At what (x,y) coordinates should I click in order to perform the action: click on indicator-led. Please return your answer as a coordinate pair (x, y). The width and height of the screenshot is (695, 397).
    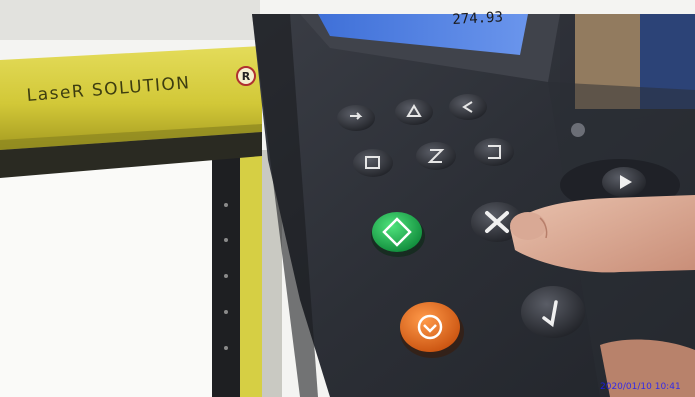
    Looking at the image, I should click on (578, 130).